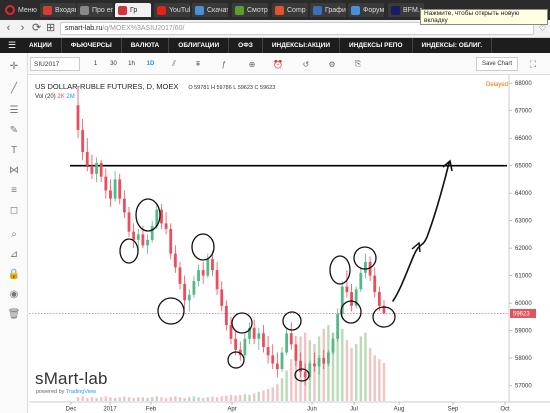 The width and height of the screenshot is (550, 413). Describe the element at coordinates (146, 45) in the screenshot. I see `site-nav-item: ВАЛЮТА` at that location.